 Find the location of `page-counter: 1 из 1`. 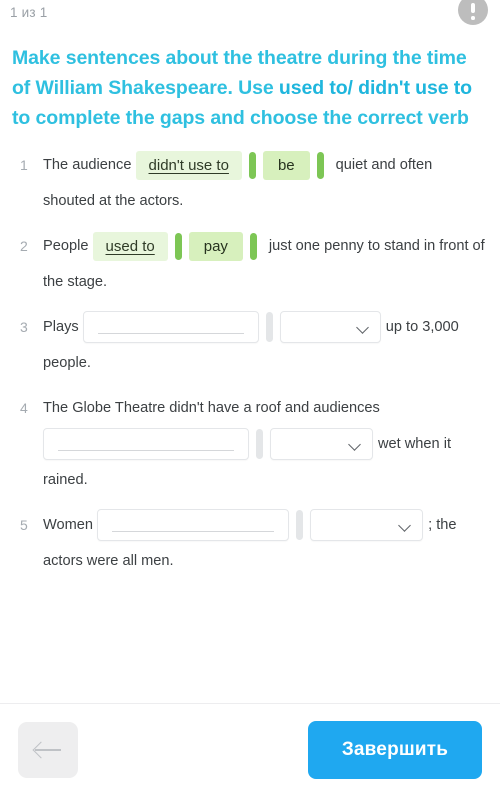

page-counter: 1 из 1 is located at coordinates (29, 12).